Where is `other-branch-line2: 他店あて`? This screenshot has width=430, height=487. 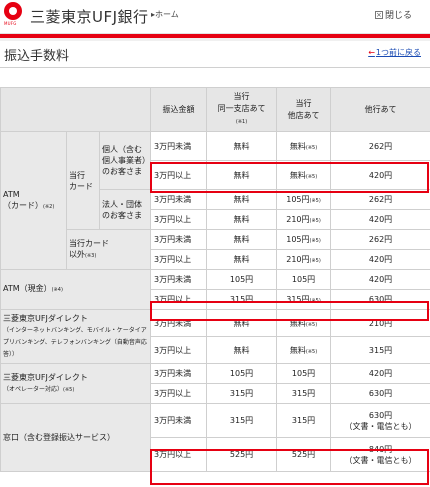
other-branch-line2: 他店あて is located at coordinates (303, 115).